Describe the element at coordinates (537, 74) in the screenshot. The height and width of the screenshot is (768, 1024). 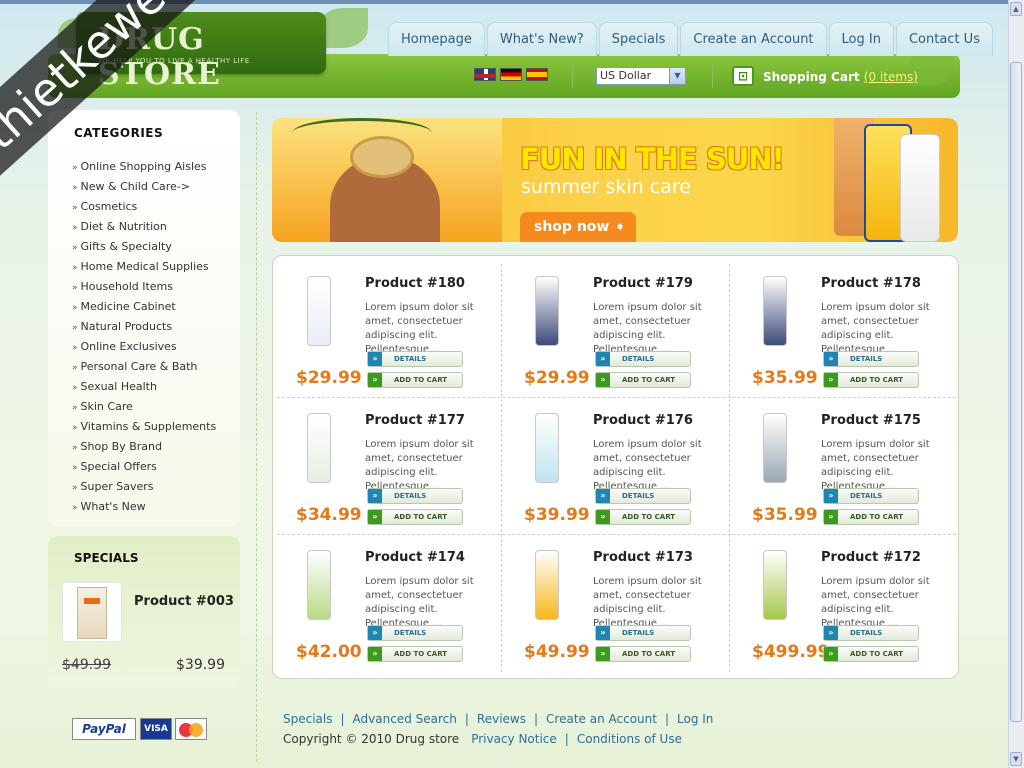
I see `spanish-flag-icon` at that location.